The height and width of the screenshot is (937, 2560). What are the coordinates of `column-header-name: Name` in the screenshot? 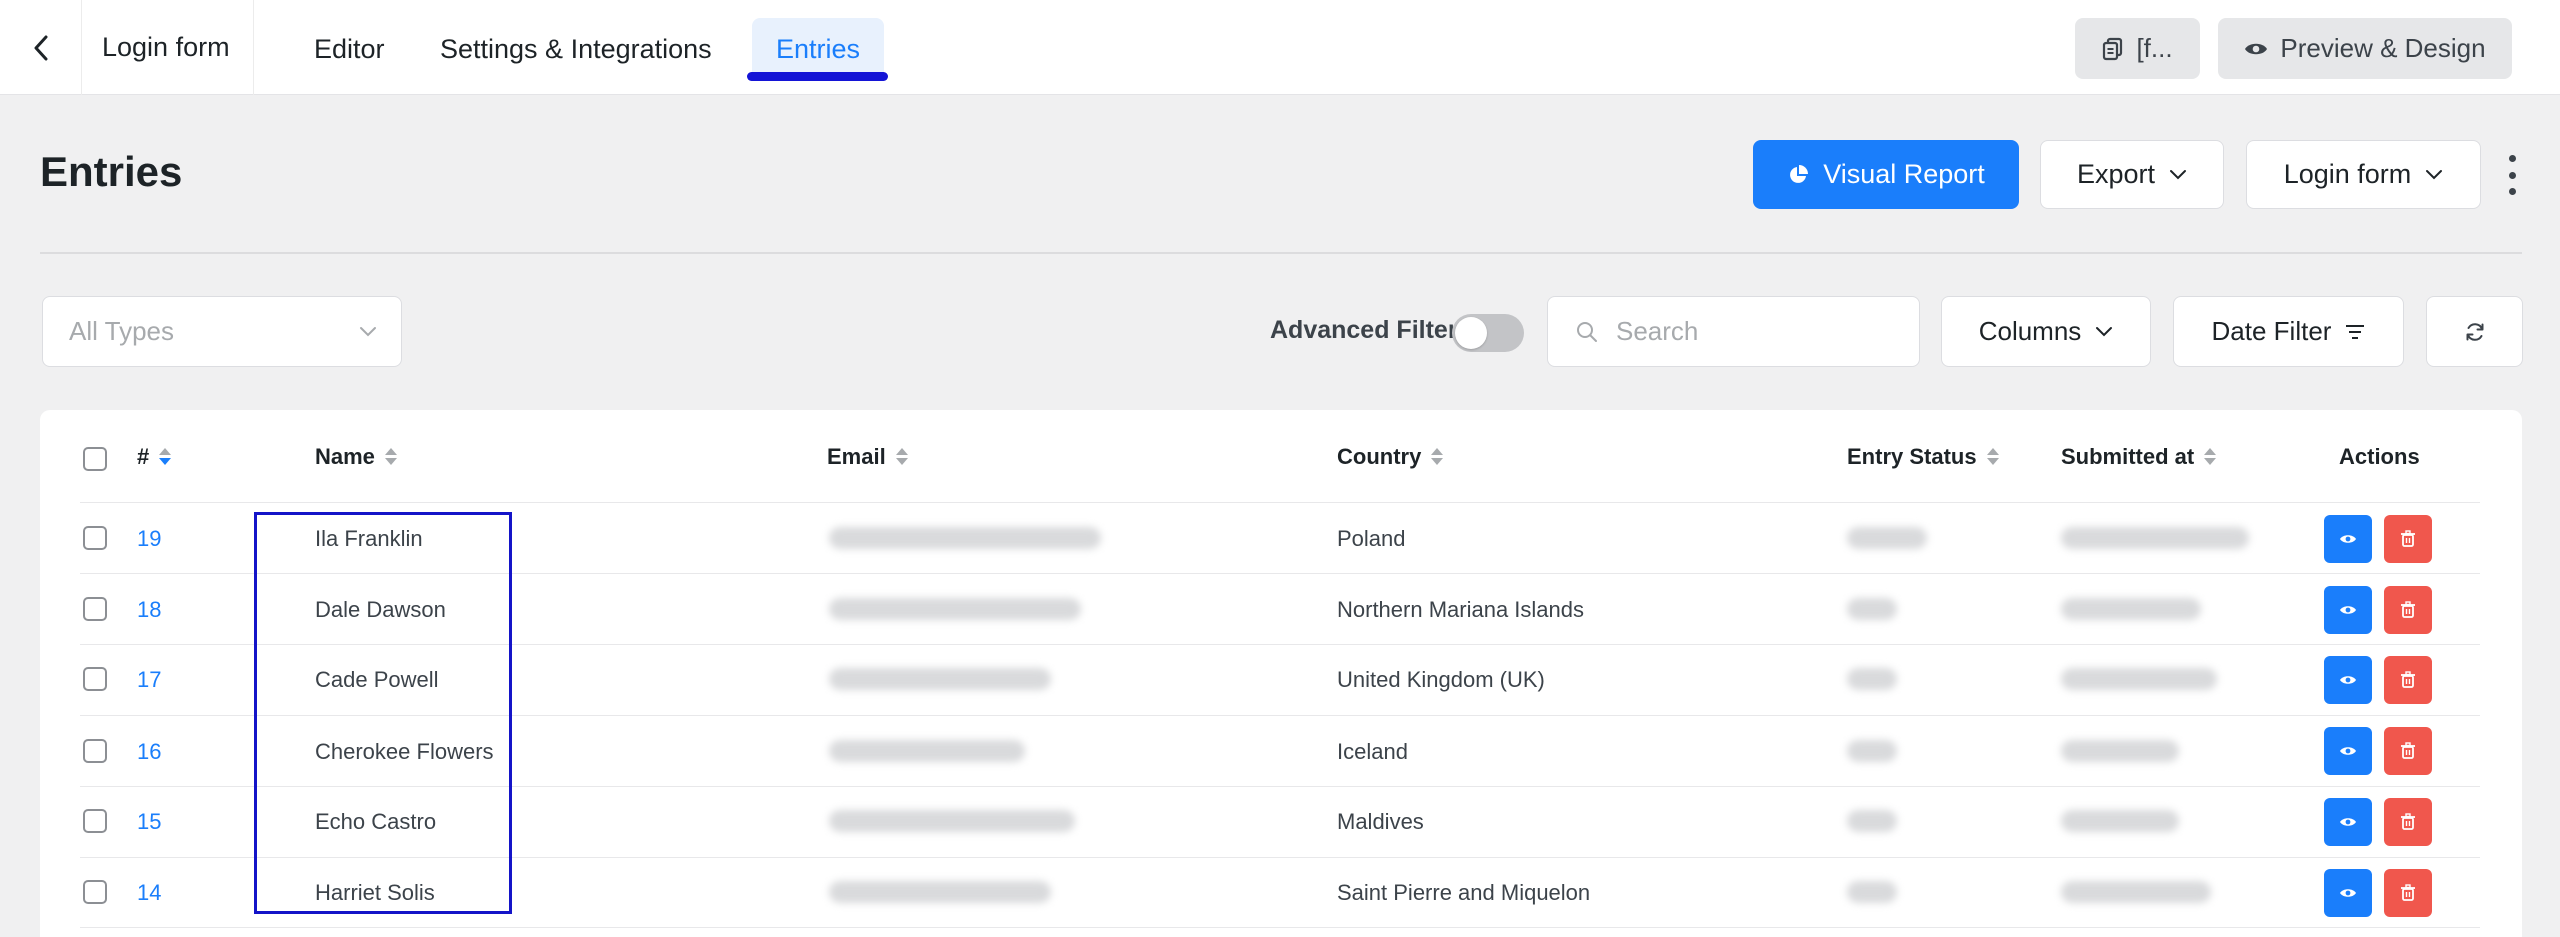 It's located at (356, 457).